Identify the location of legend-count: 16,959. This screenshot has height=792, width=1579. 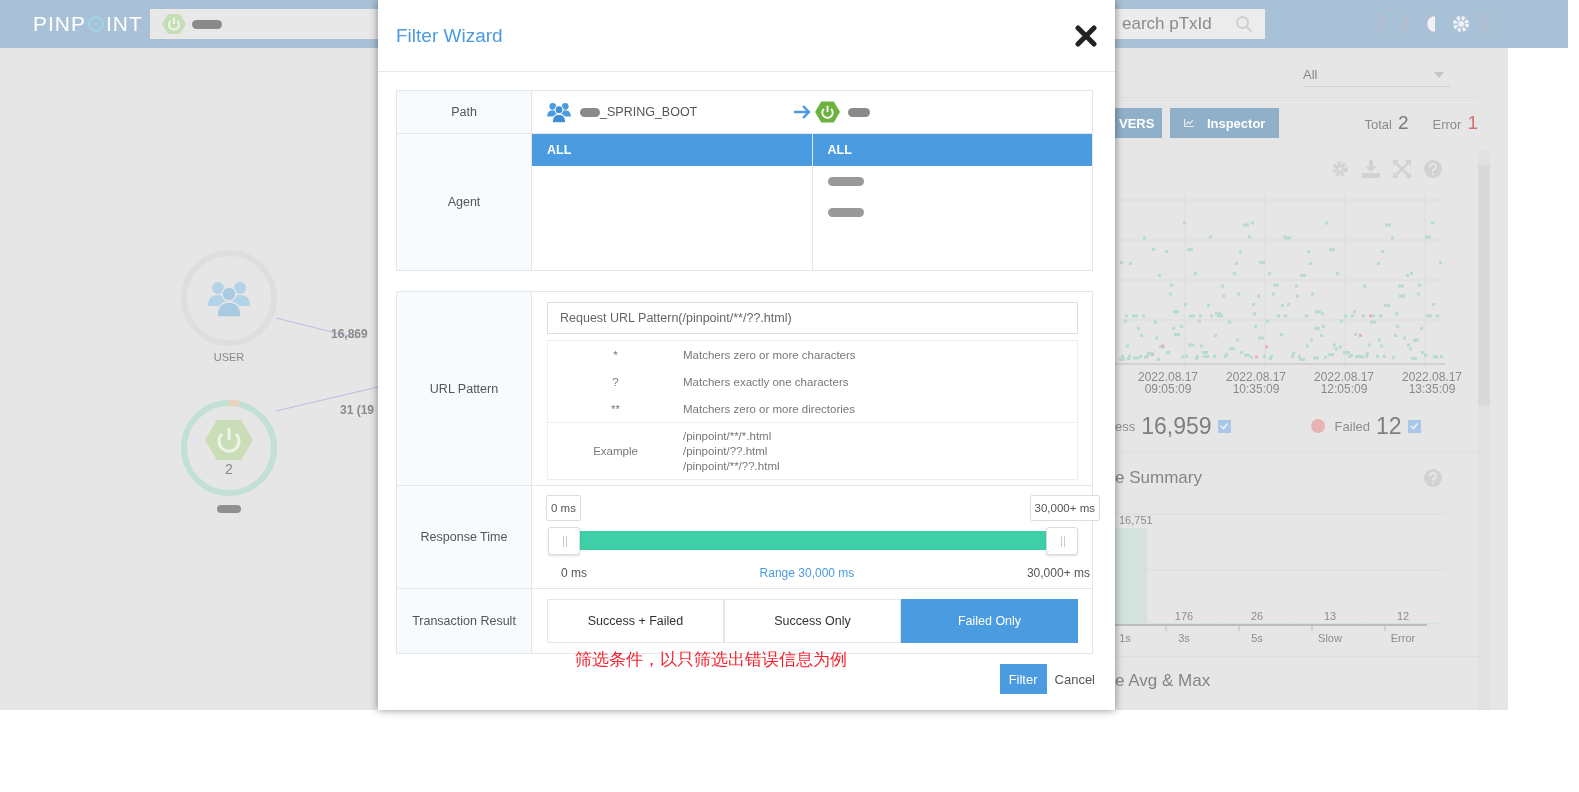
(1176, 426).